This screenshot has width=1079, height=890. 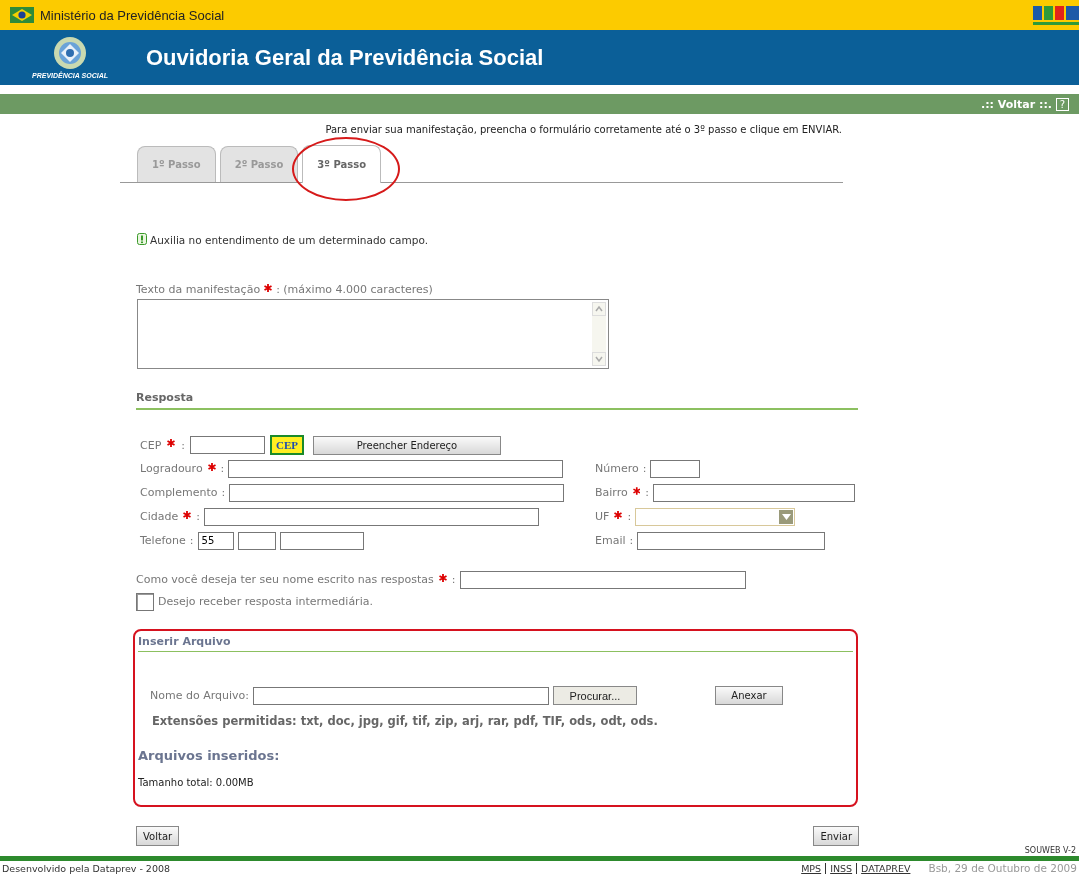 What do you see at coordinates (158, 836) in the screenshot?
I see `back-button: Voltar` at bounding box center [158, 836].